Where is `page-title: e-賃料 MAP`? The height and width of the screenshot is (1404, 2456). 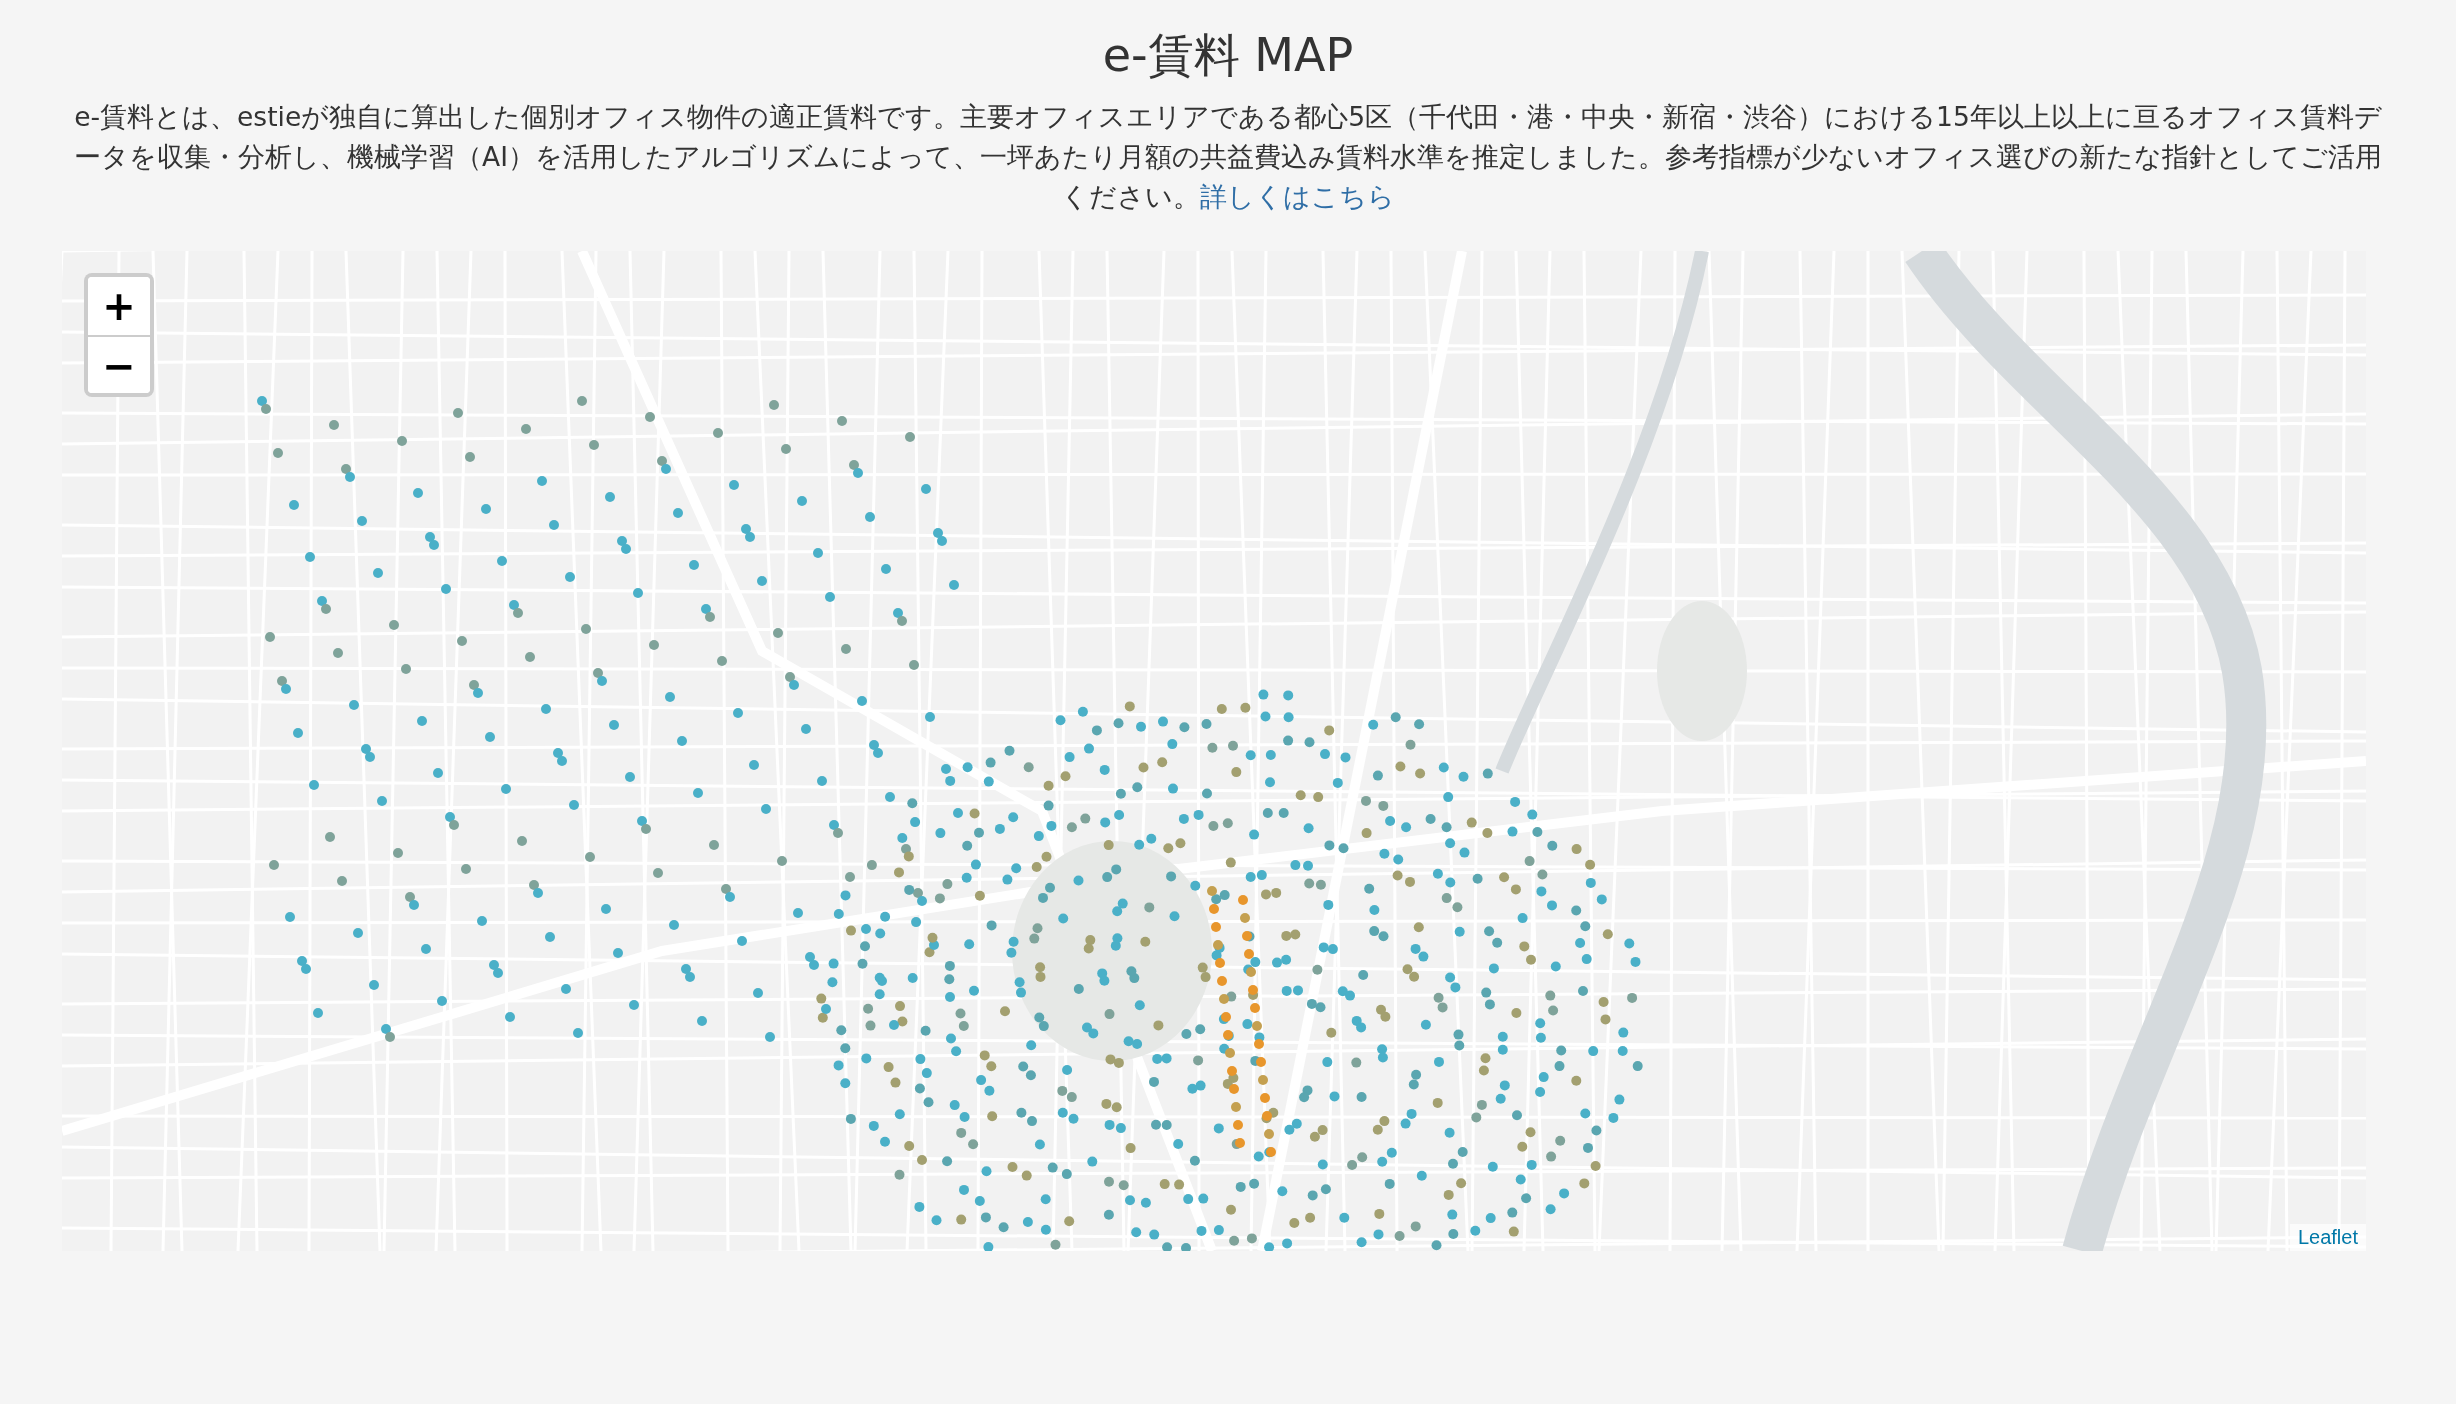 page-title: e-賃料 MAP is located at coordinates (1228, 56).